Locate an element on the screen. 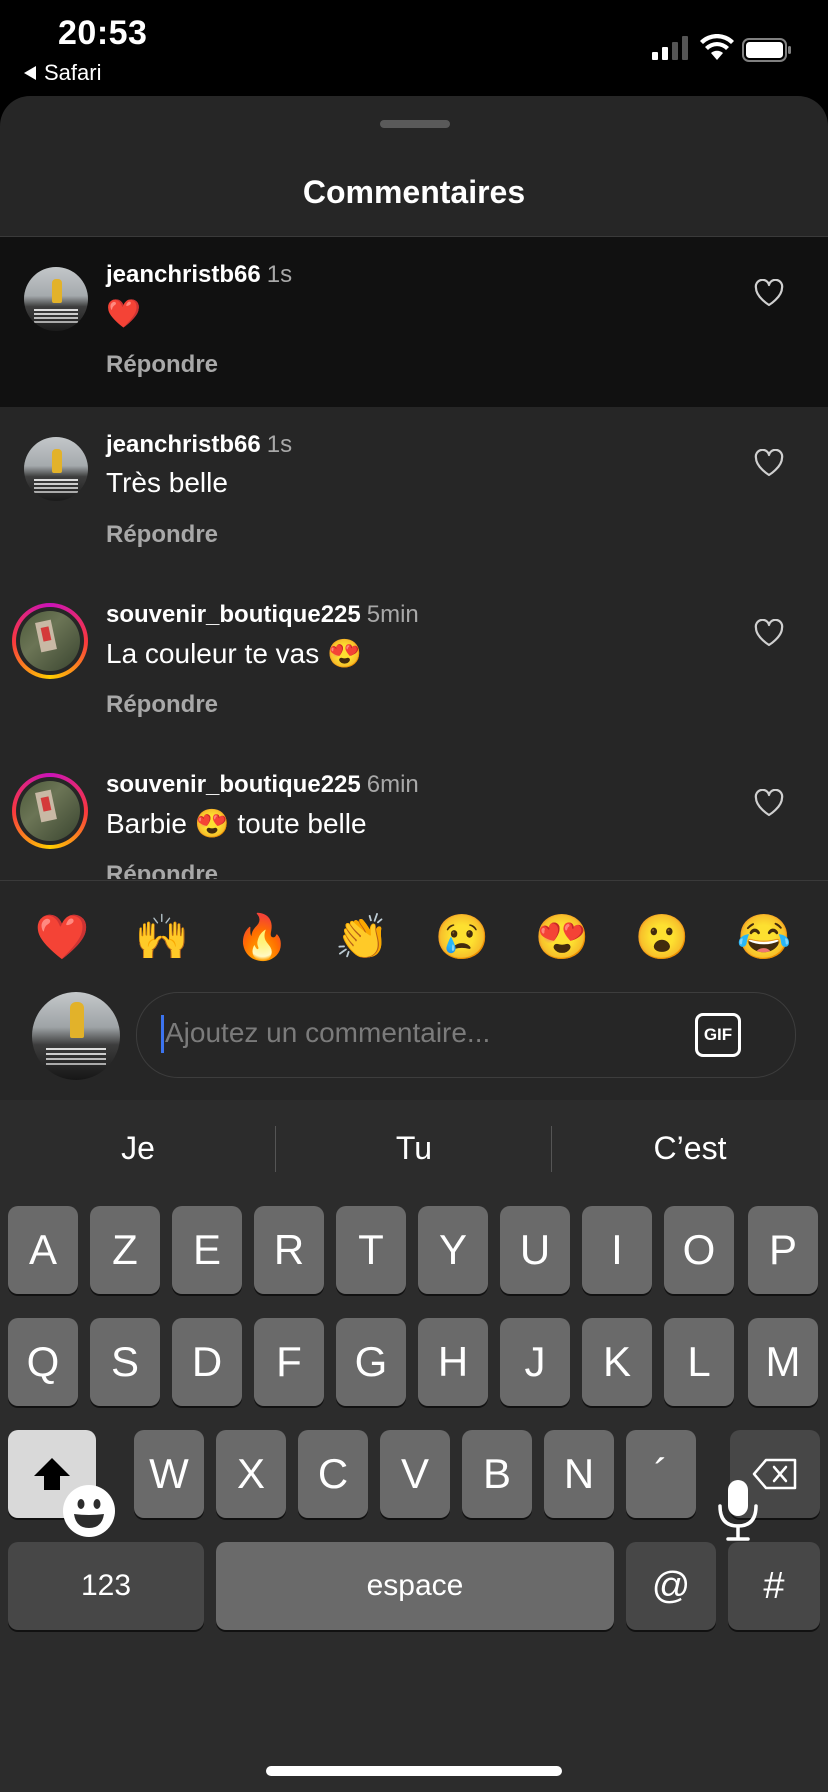 This screenshot has height=1792, width=828. at-key: @ is located at coordinates (671, 1586).